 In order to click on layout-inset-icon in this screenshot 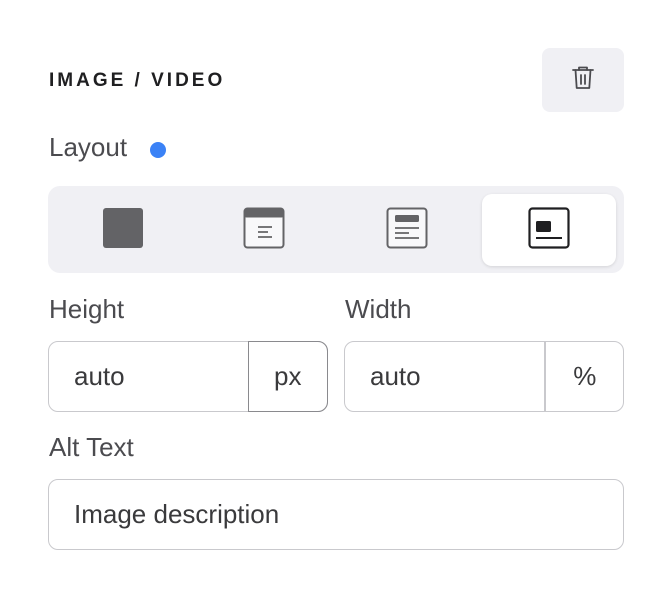, I will do `click(407, 230)`.